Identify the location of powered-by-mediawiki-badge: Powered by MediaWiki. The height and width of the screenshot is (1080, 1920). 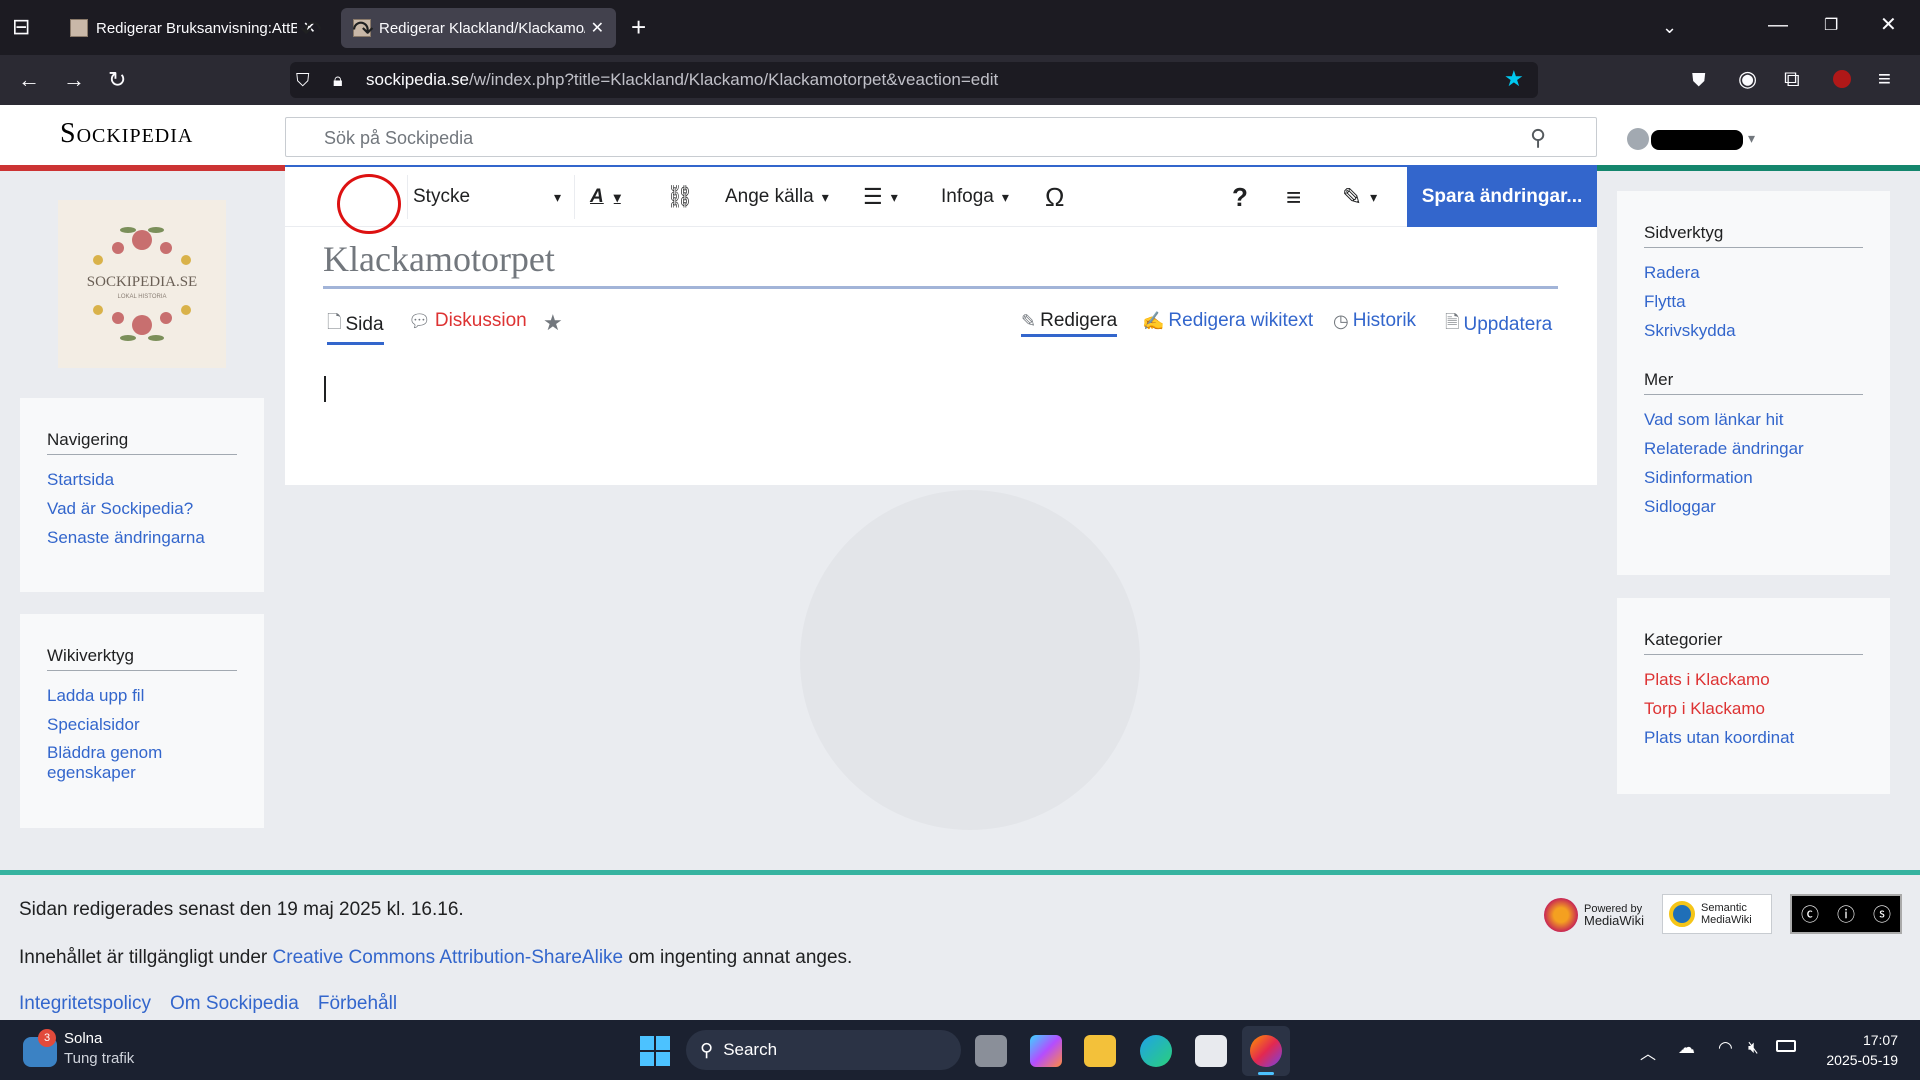
(1600, 915).